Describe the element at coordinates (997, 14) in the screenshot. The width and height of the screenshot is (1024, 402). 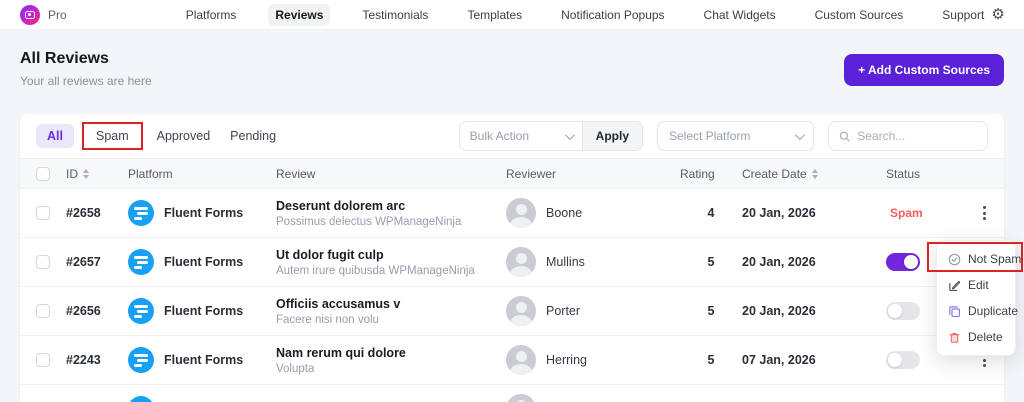
I see `settings-gear-icon: ⚙` at that location.